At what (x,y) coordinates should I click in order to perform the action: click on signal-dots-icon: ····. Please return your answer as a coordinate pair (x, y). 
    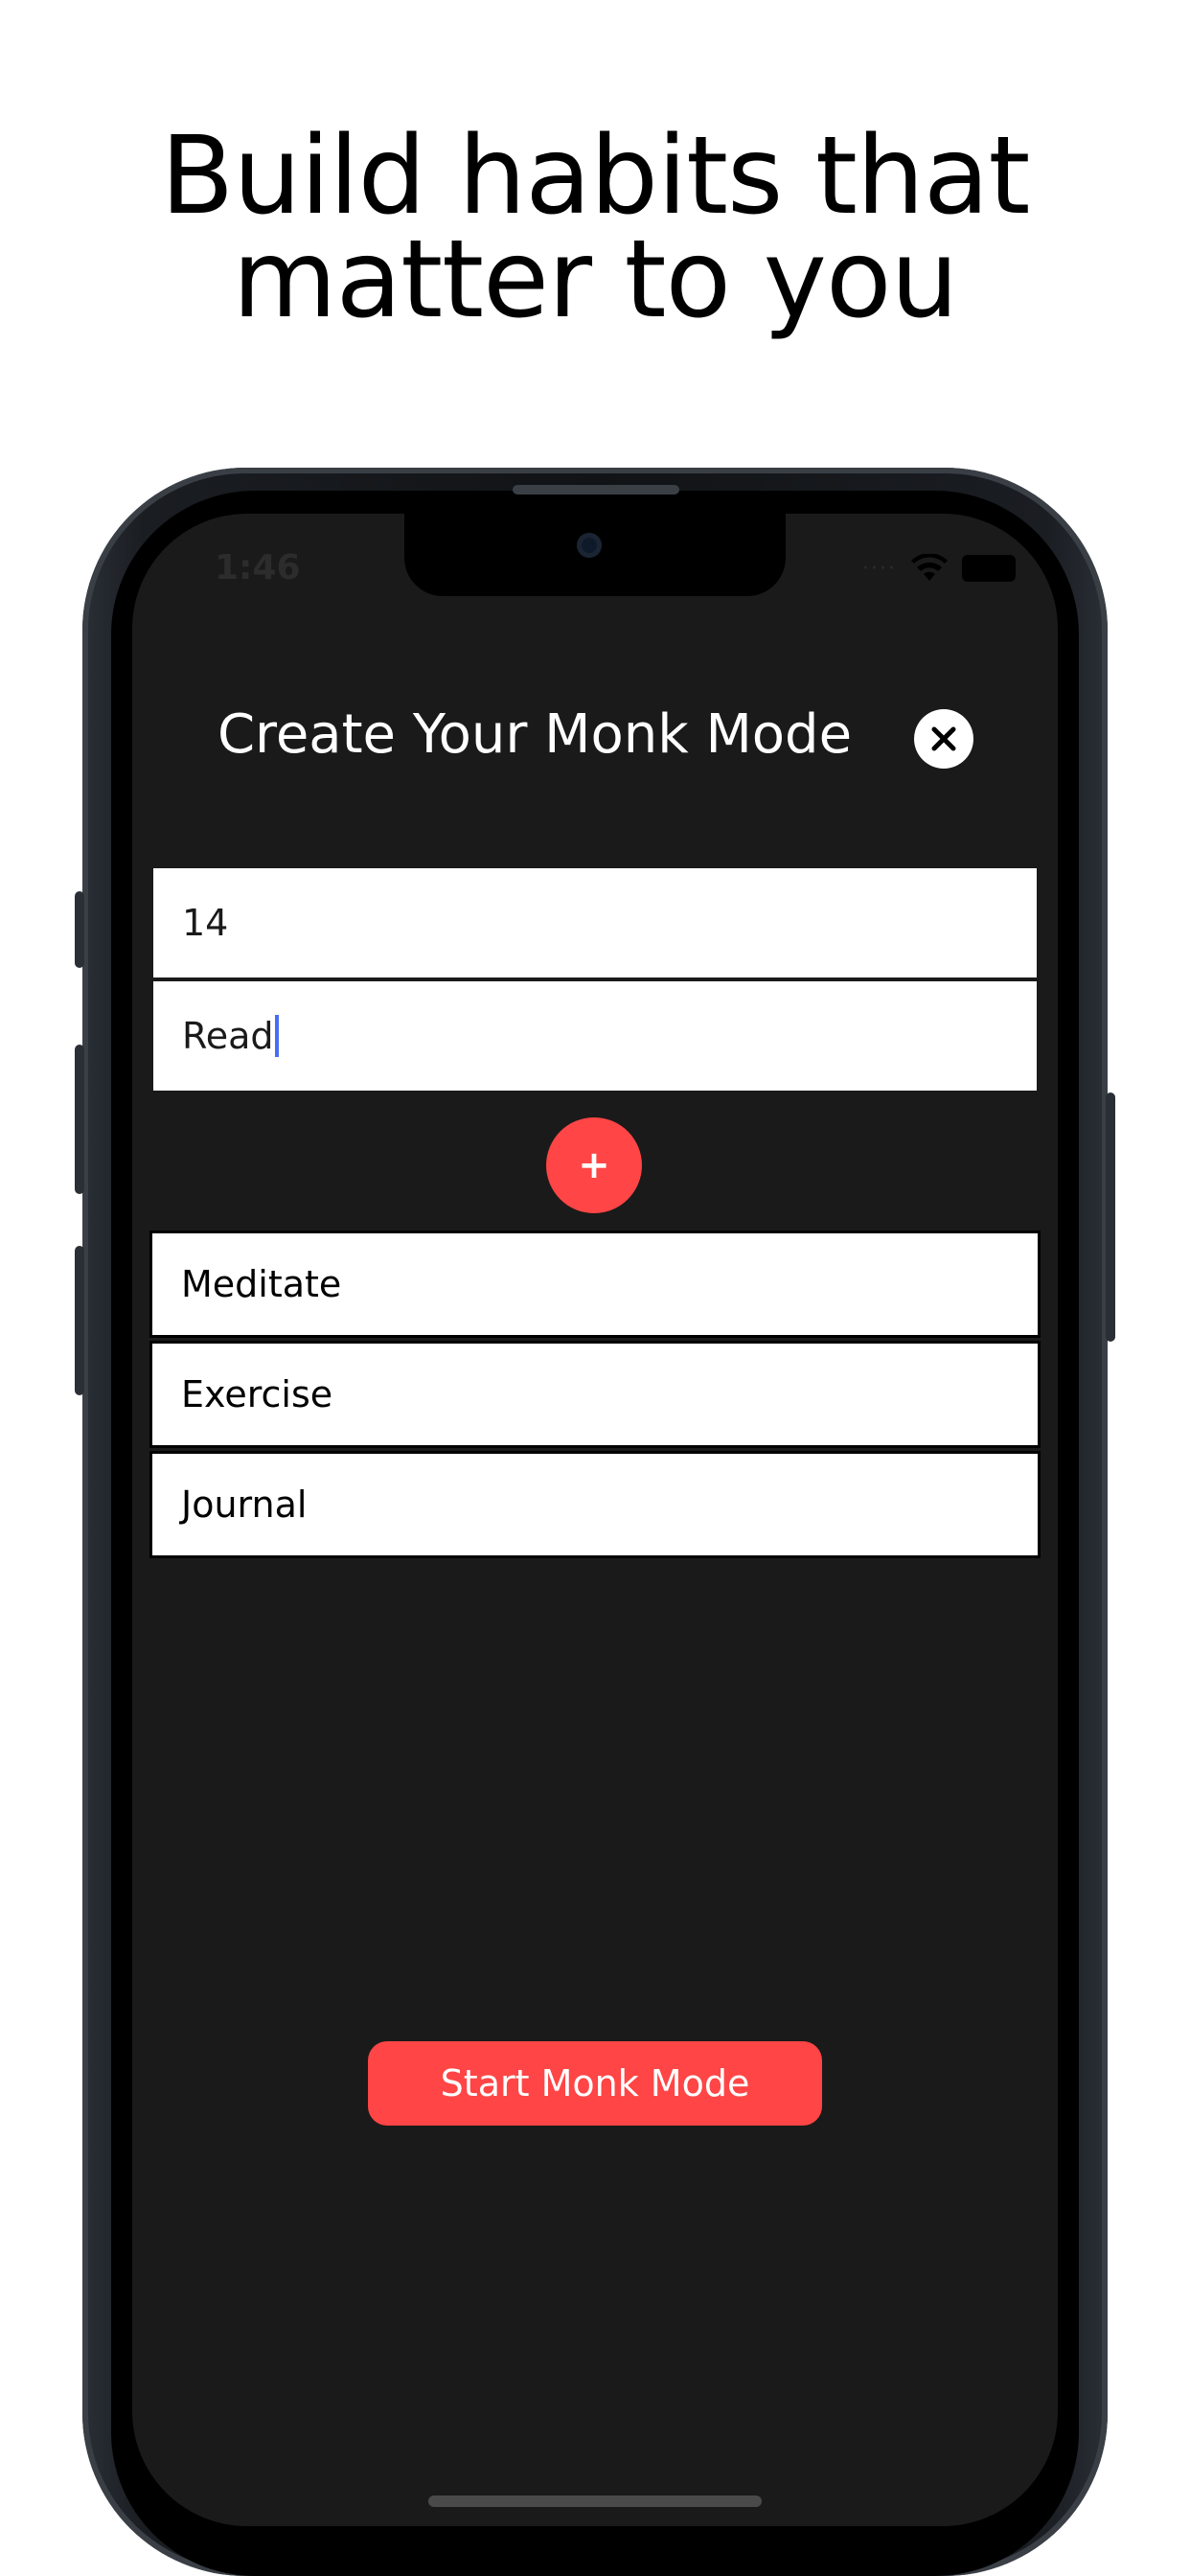
    Looking at the image, I should click on (880, 568).